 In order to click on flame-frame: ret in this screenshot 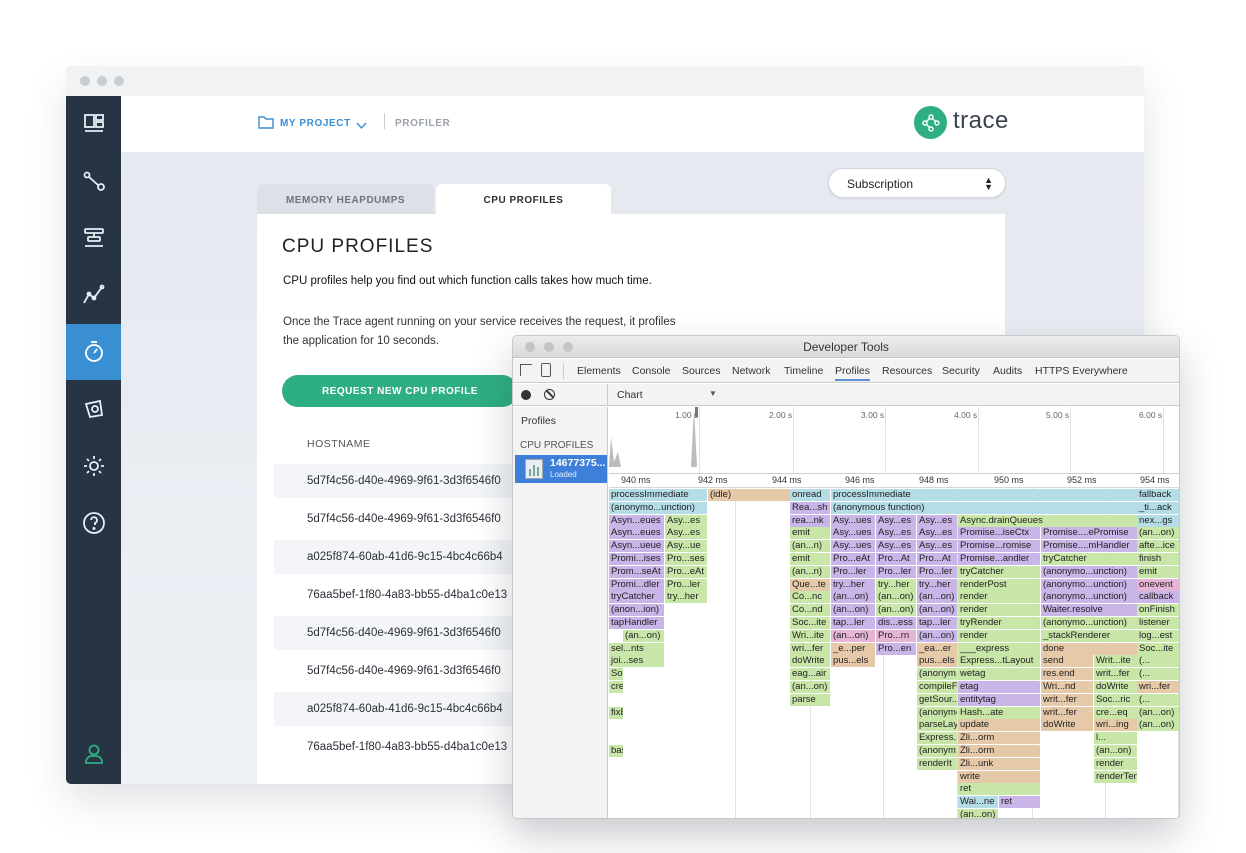, I will do `click(1019, 802)`.